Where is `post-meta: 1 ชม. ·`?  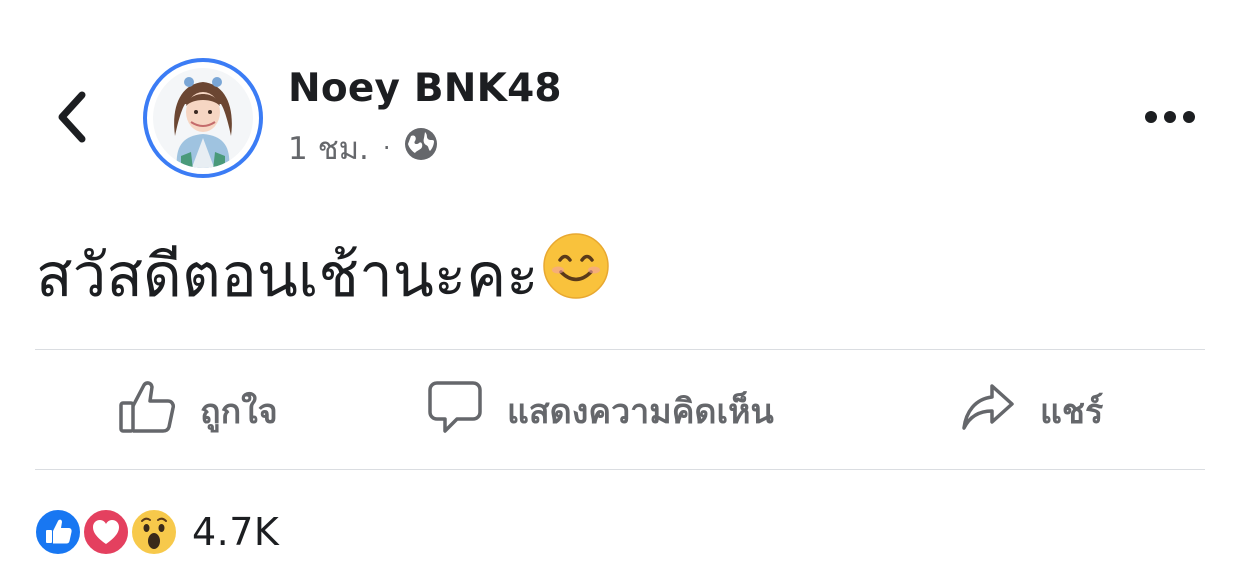 post-meta: 1 ชม. · is located at coordinates (363, 148).